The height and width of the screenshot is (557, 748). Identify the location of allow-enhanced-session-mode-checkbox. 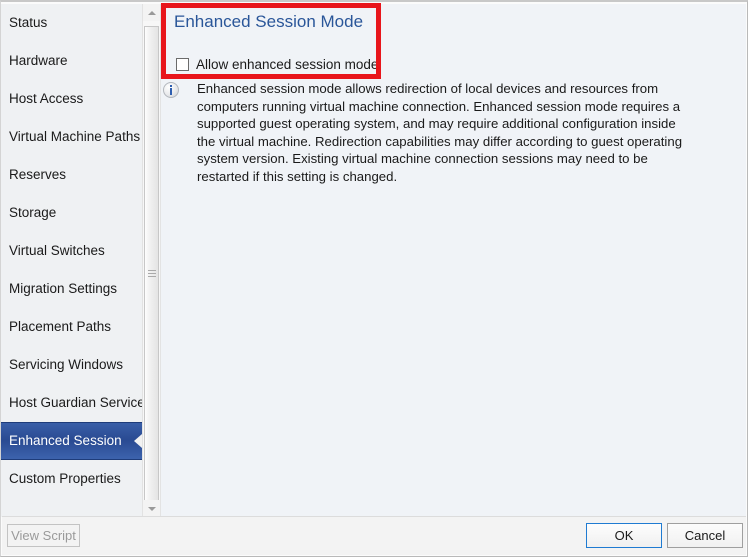
(182, 64).